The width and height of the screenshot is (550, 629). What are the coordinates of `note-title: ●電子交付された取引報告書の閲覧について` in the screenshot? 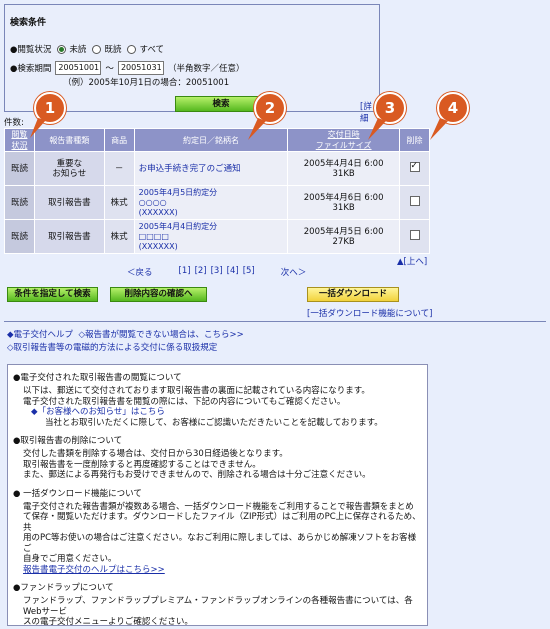 It's located at (97, 378).